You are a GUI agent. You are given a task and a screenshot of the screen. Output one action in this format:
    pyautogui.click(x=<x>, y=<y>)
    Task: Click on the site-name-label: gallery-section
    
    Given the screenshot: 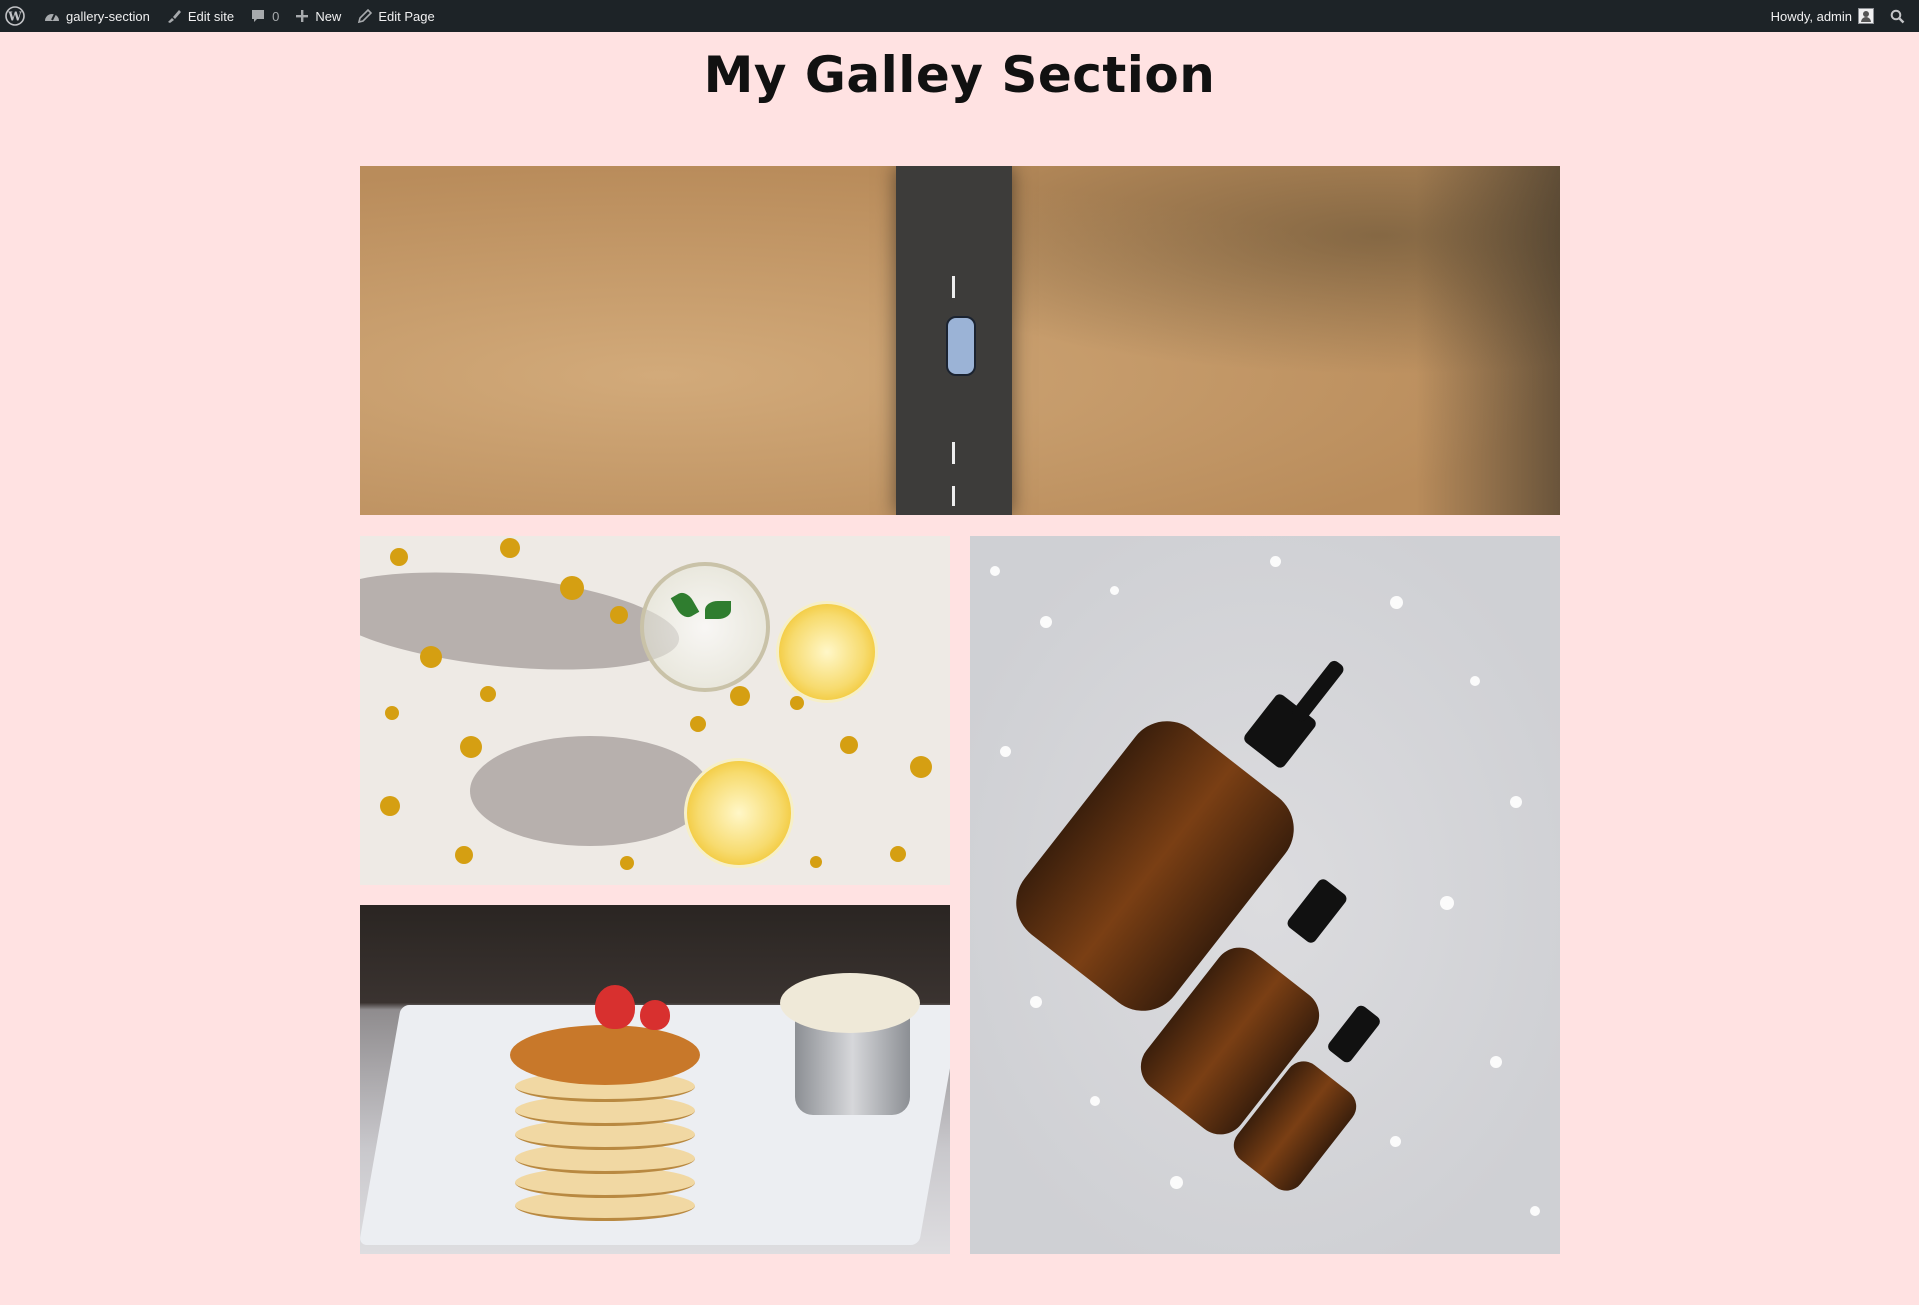 What is the action you would take?
    pyautogui.click(x=108, y=16)
    